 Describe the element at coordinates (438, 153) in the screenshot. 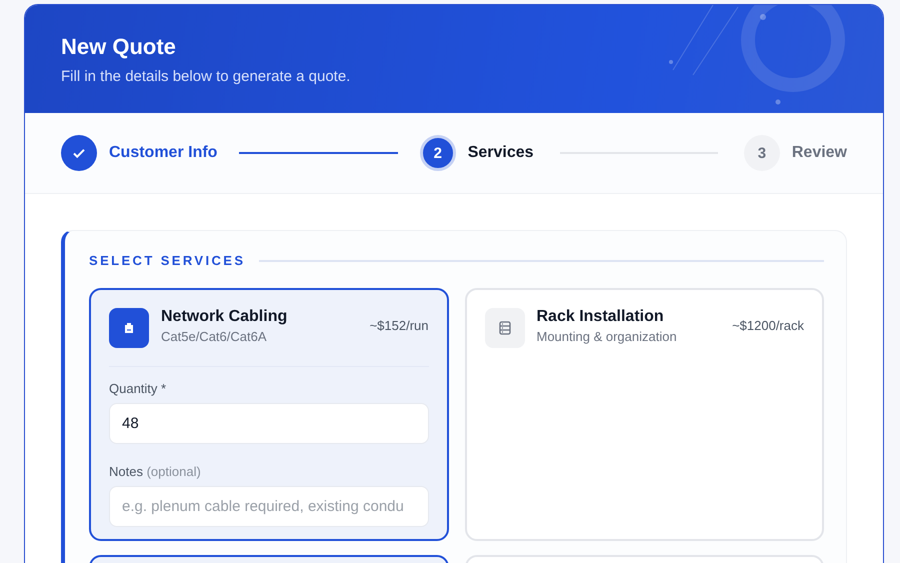

I see `step-indicator: 2` at that location.